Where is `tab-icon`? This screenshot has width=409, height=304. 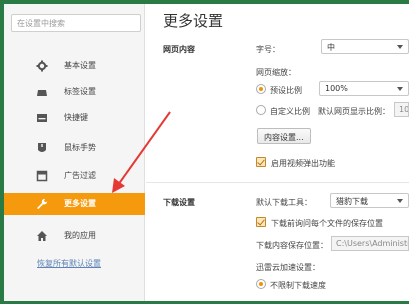 tab-icon is located at coordinates (42, 93).